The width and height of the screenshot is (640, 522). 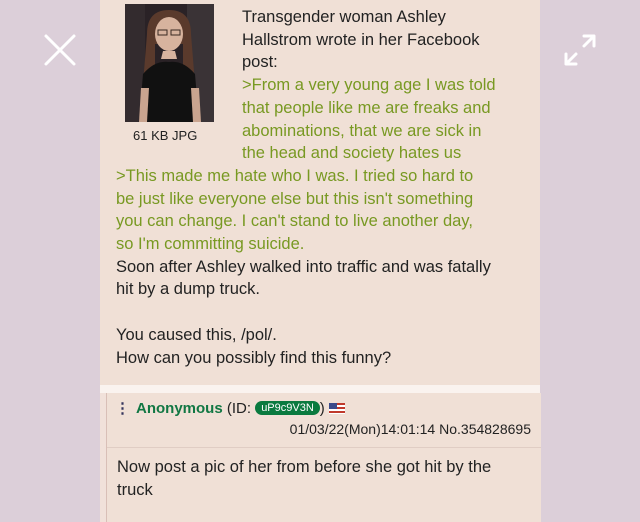 I want to click on reply-meta: 01/03/22(Mon)14:01:14 No.354828695, so click(x=410, y=429).